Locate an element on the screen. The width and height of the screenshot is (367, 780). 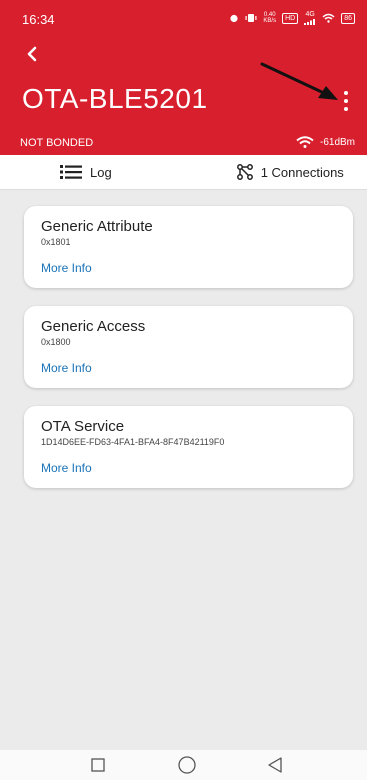
list-icon is located at coordinates (71, 172).